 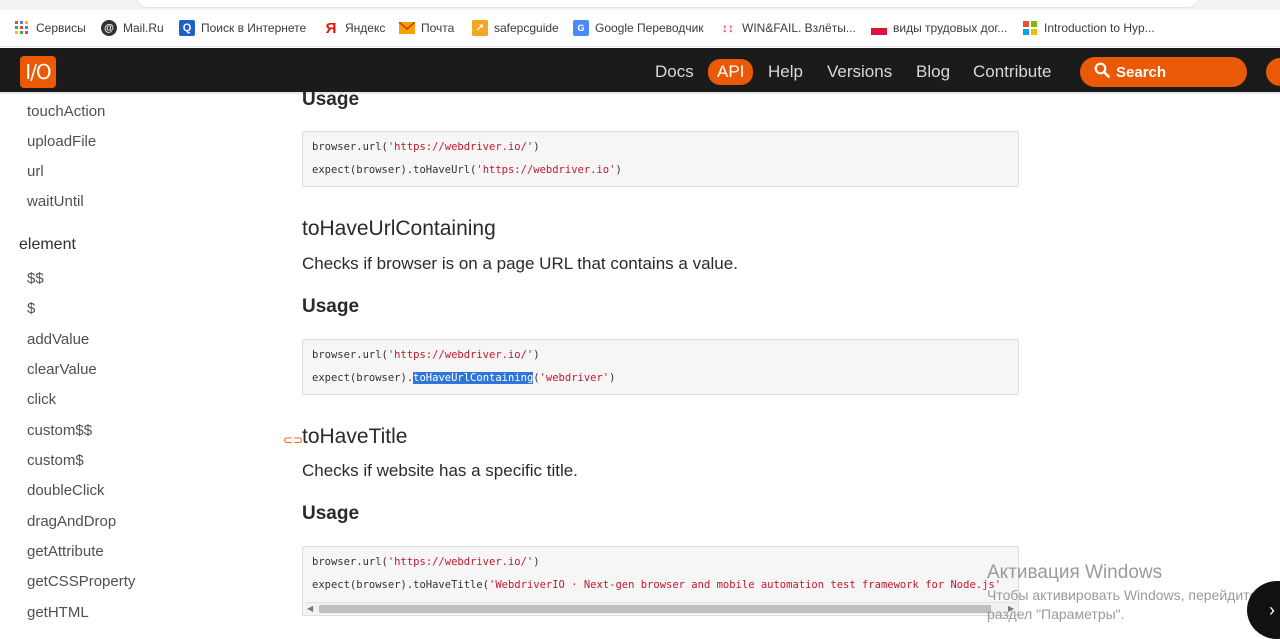 I want to click on winfail-icon: ↕↕, so click(x=728, y=28).